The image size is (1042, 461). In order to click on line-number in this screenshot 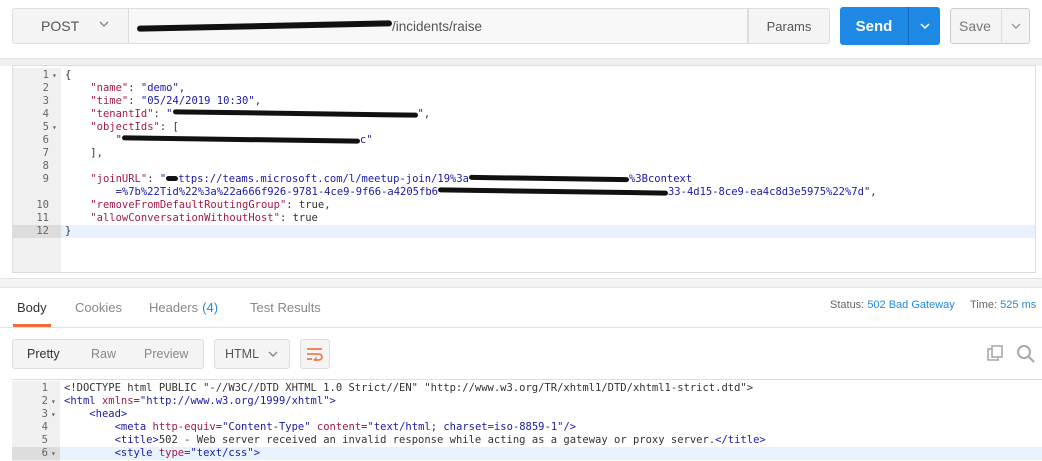, I will do `click(31, 192)`.